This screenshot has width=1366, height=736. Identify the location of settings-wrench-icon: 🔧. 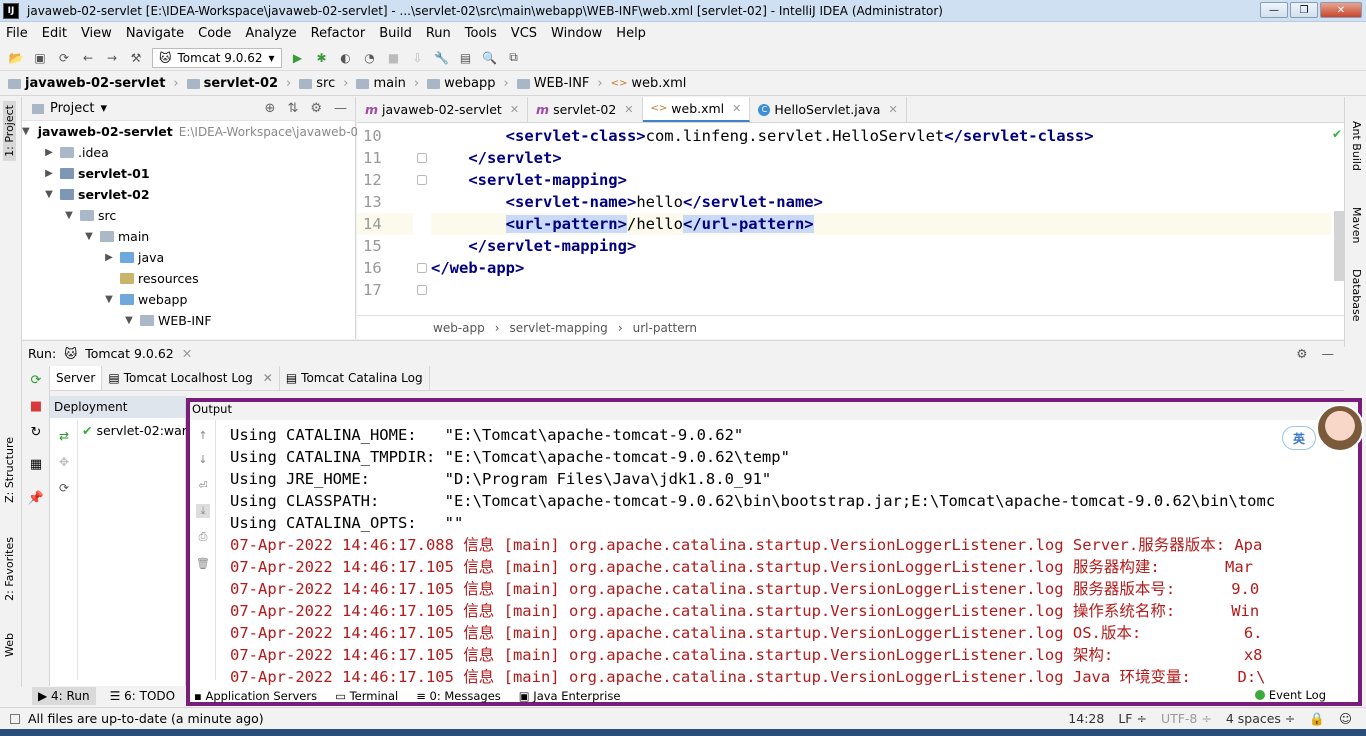
(442, 58).